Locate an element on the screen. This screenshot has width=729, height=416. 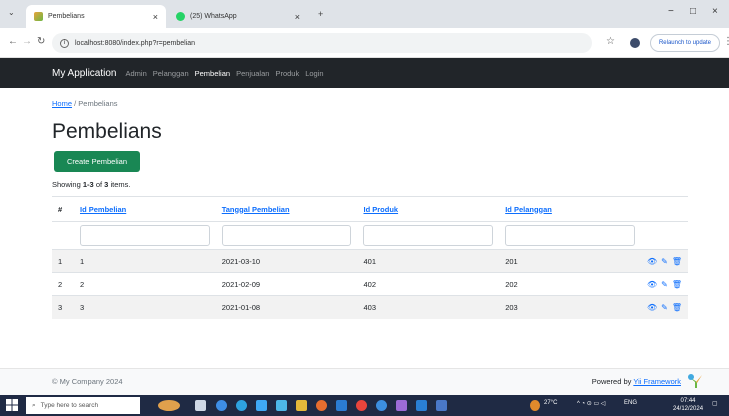
cell-tanggal-pembelian: 2021-03-10 is located at coordinates (286, 261).